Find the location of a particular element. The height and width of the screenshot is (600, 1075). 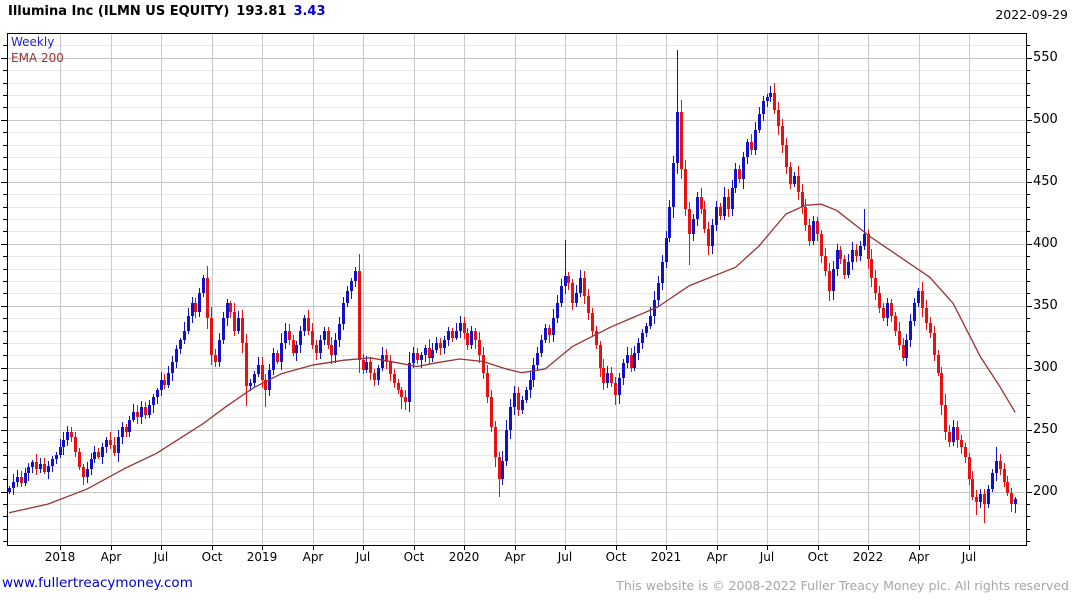

x-axis-label: Apr is located at coordinates (313, 557).